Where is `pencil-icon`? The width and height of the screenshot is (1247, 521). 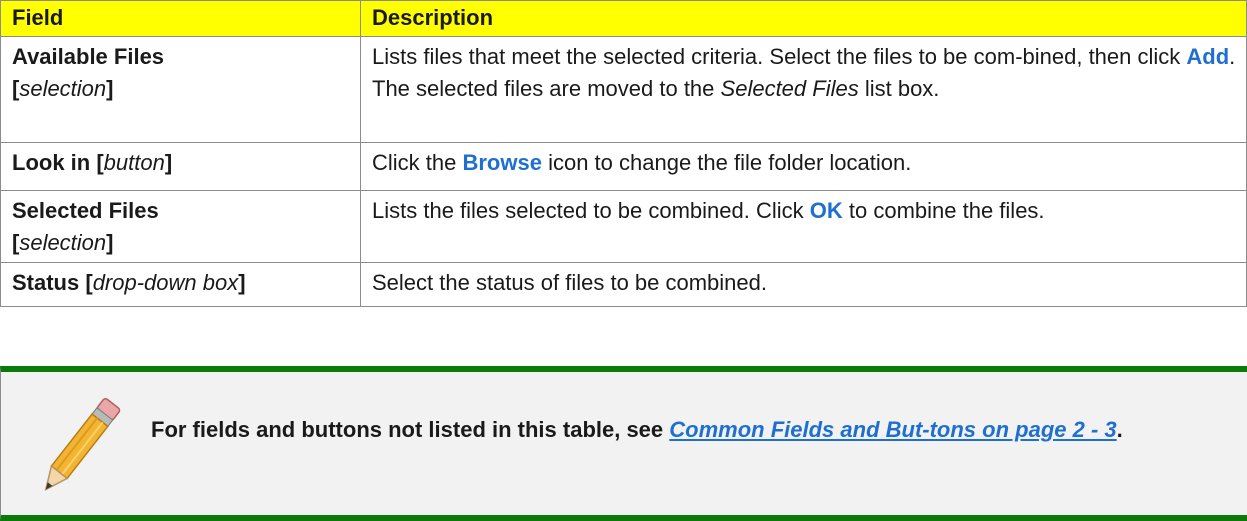
pencil-icon is located at coordinates (82, 444).